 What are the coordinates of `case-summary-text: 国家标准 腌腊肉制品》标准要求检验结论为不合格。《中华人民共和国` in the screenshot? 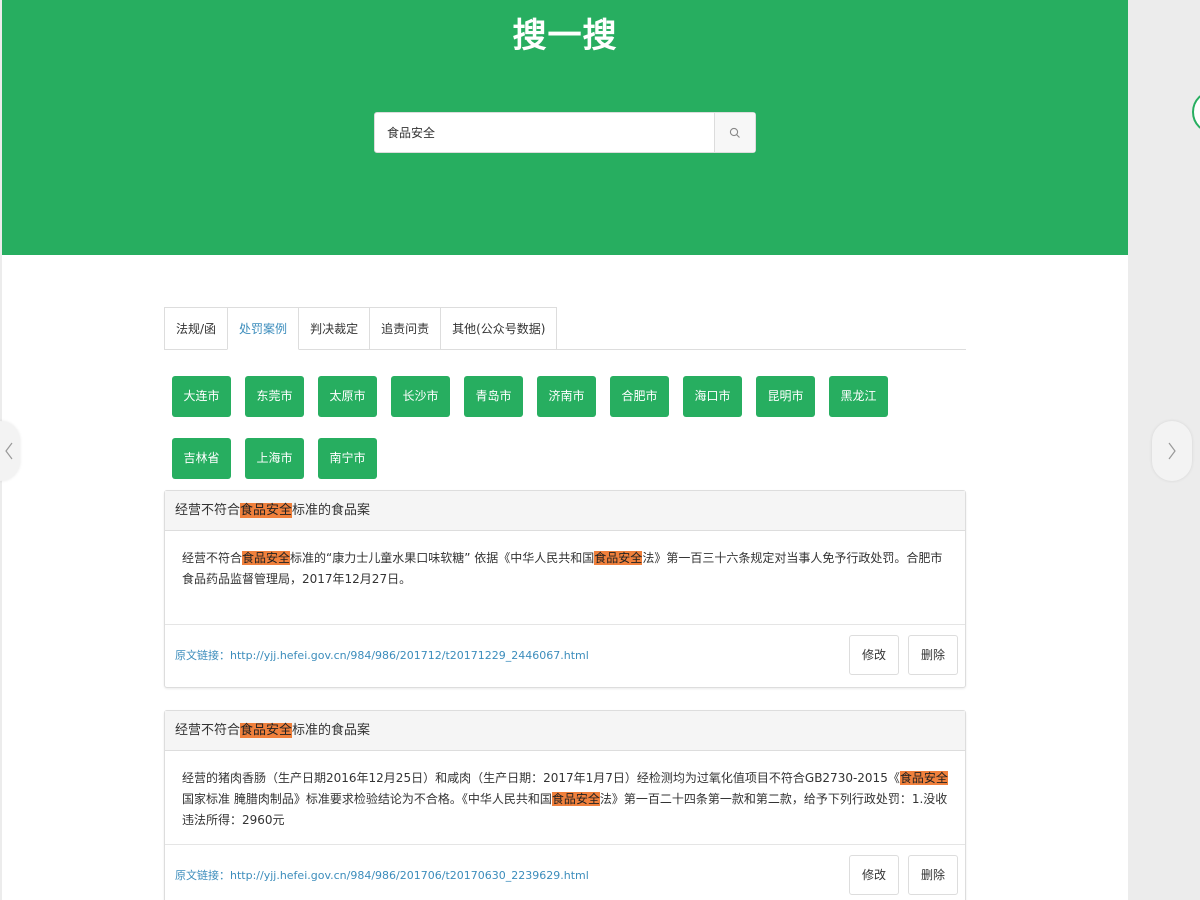 It's located at (367, 799).